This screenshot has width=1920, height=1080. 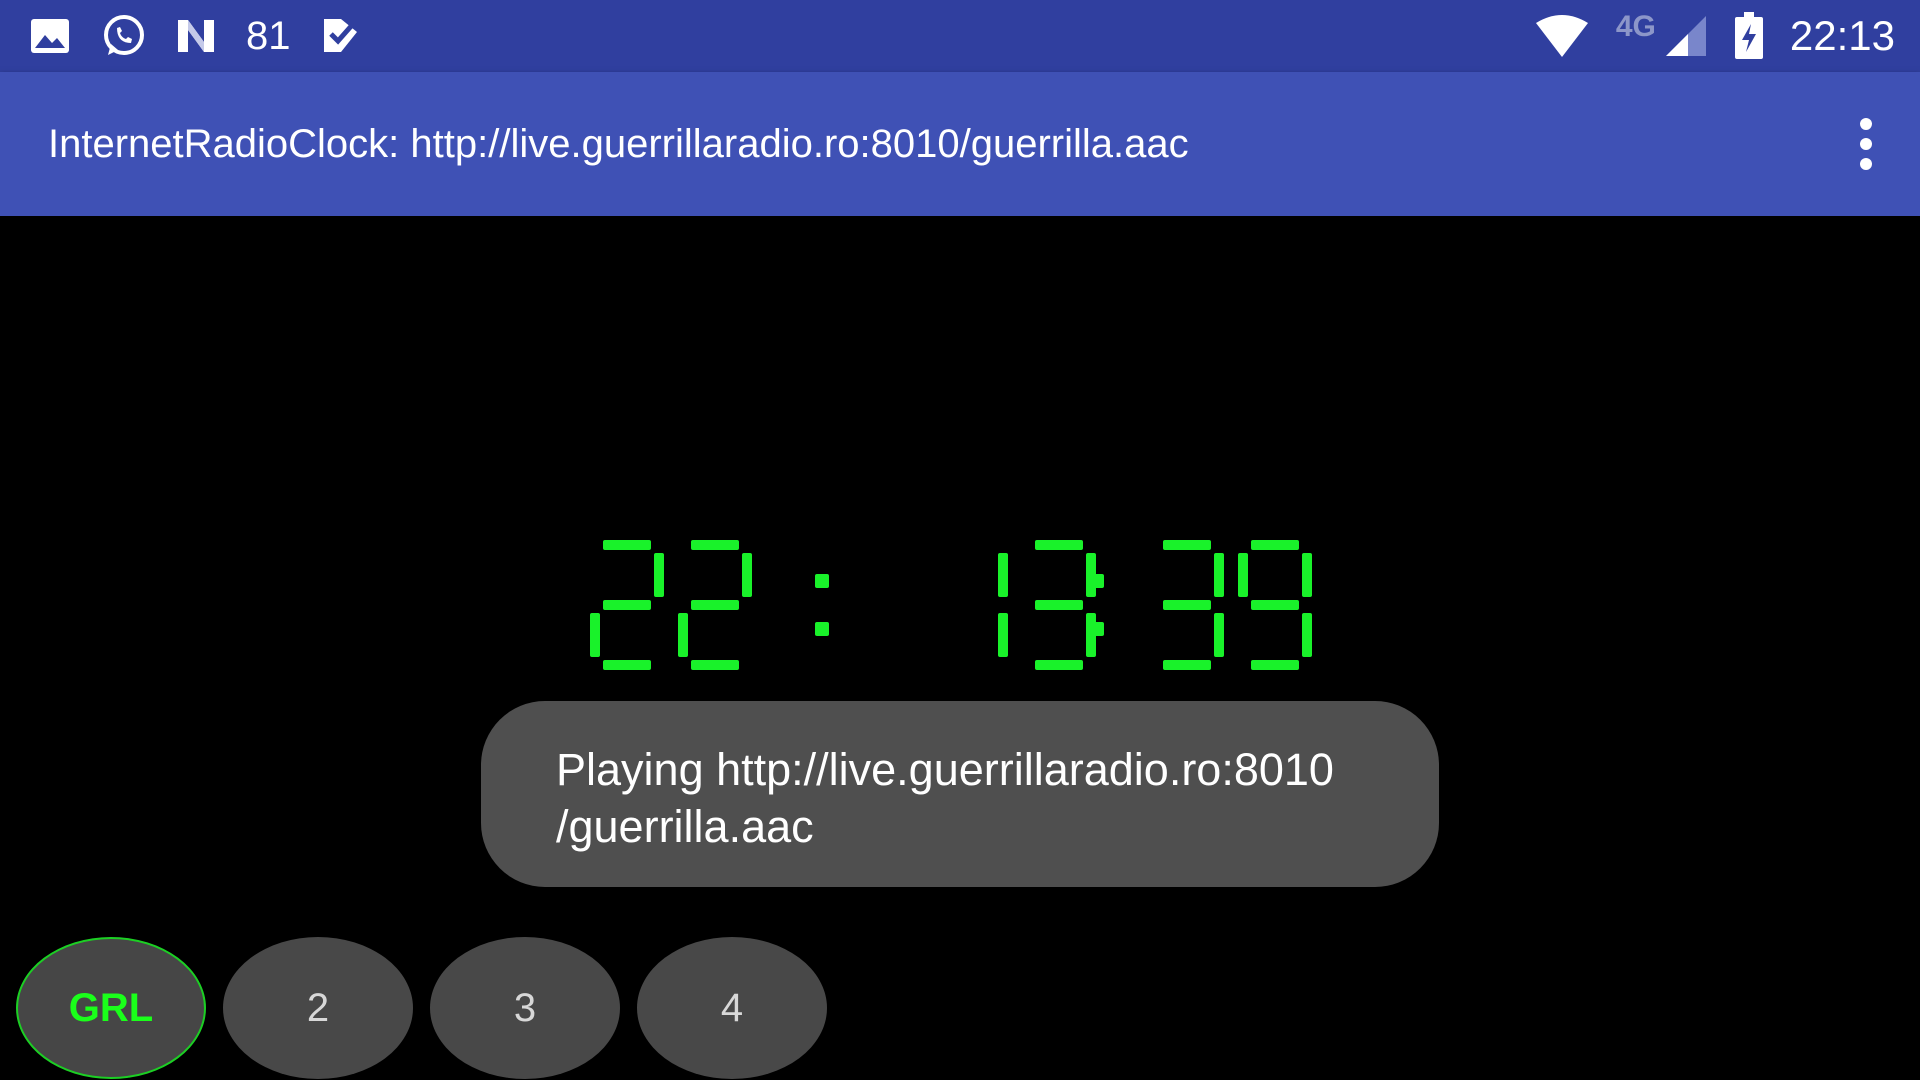 What do you see at coordinates (1275, 665) in the screenshot?
I see `clock-digit-second-ones-seg-d` at bounding box center [1275, 665].